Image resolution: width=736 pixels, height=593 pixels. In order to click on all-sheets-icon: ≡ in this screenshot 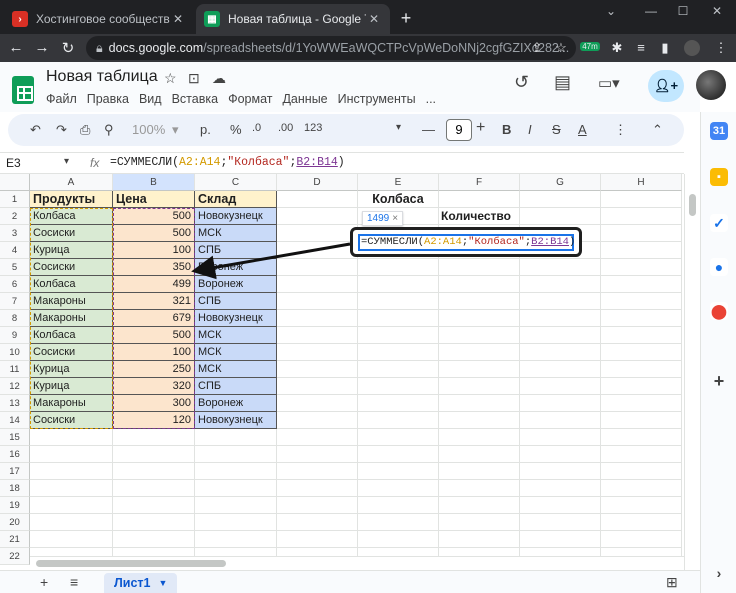, I will do `click(74, 582)`.